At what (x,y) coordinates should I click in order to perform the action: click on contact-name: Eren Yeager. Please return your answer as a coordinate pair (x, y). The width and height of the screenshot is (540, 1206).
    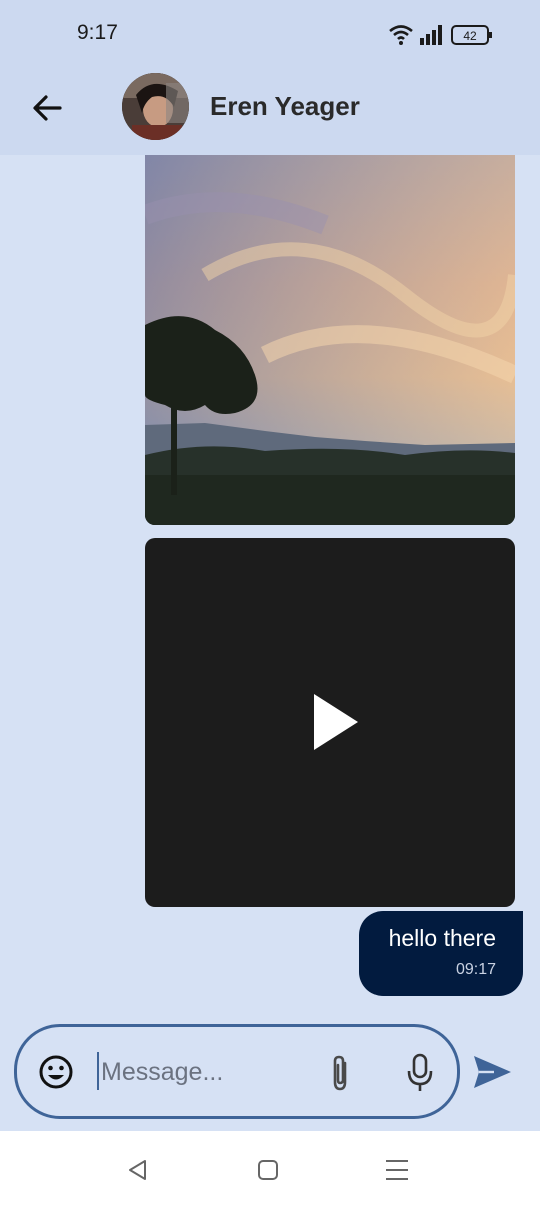
    Looking at the image, I should click on (285, 106).